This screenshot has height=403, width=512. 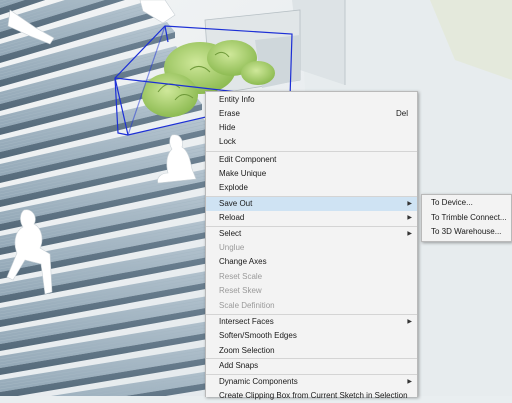 I want to click on menu-item-make-unique: Make Unique, so click(x=311, y=174).